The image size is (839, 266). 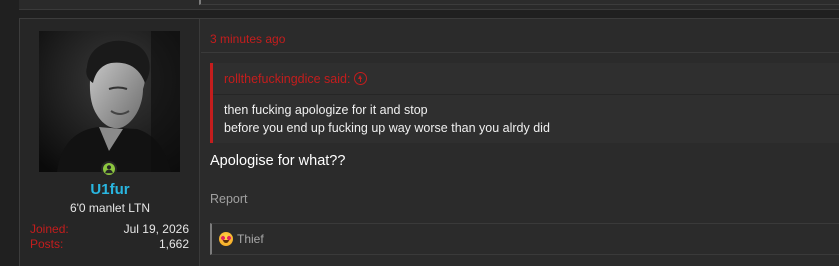 What do you see at coordinates (519, 2) in the screenshot?
I see `previous-post-reactions-edge` at bounding box center [519, 2].